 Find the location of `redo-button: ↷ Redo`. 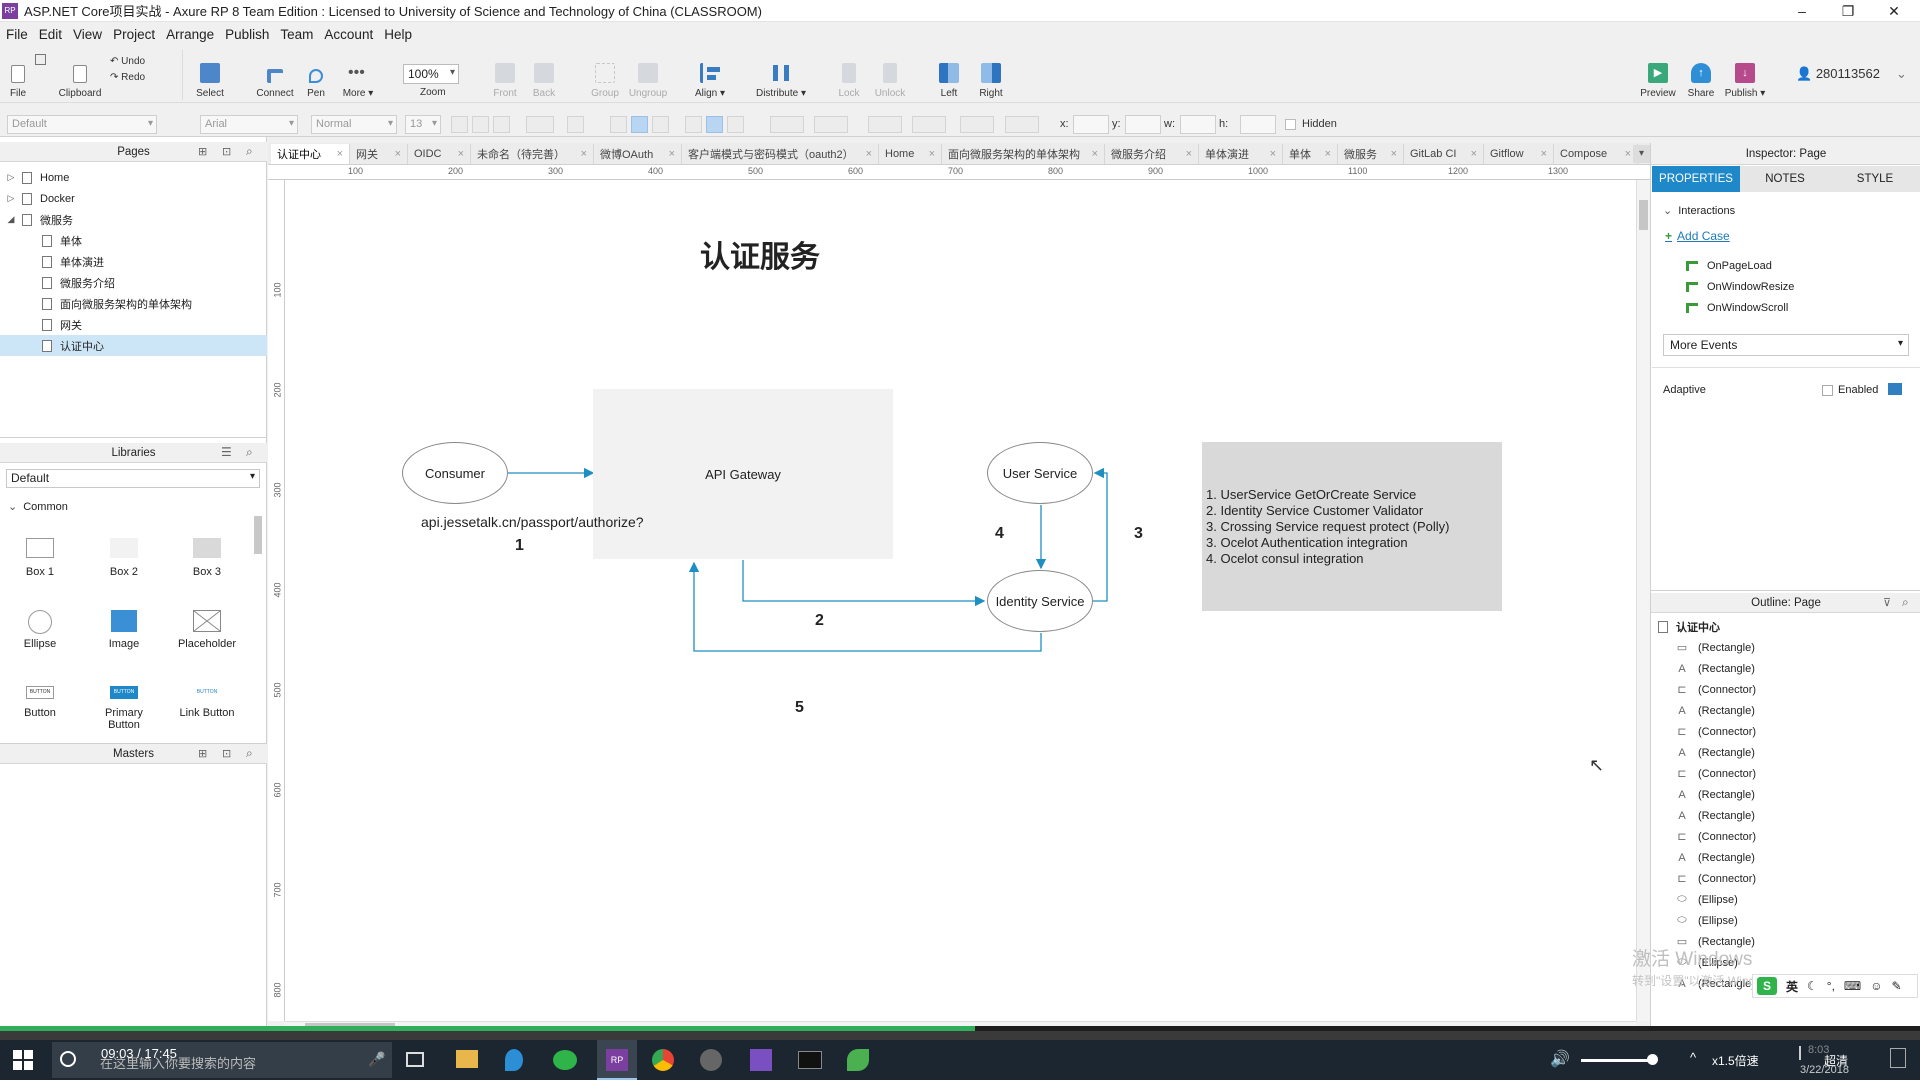

redo-button: ↷ Redo is located at coordinates (127, 77).